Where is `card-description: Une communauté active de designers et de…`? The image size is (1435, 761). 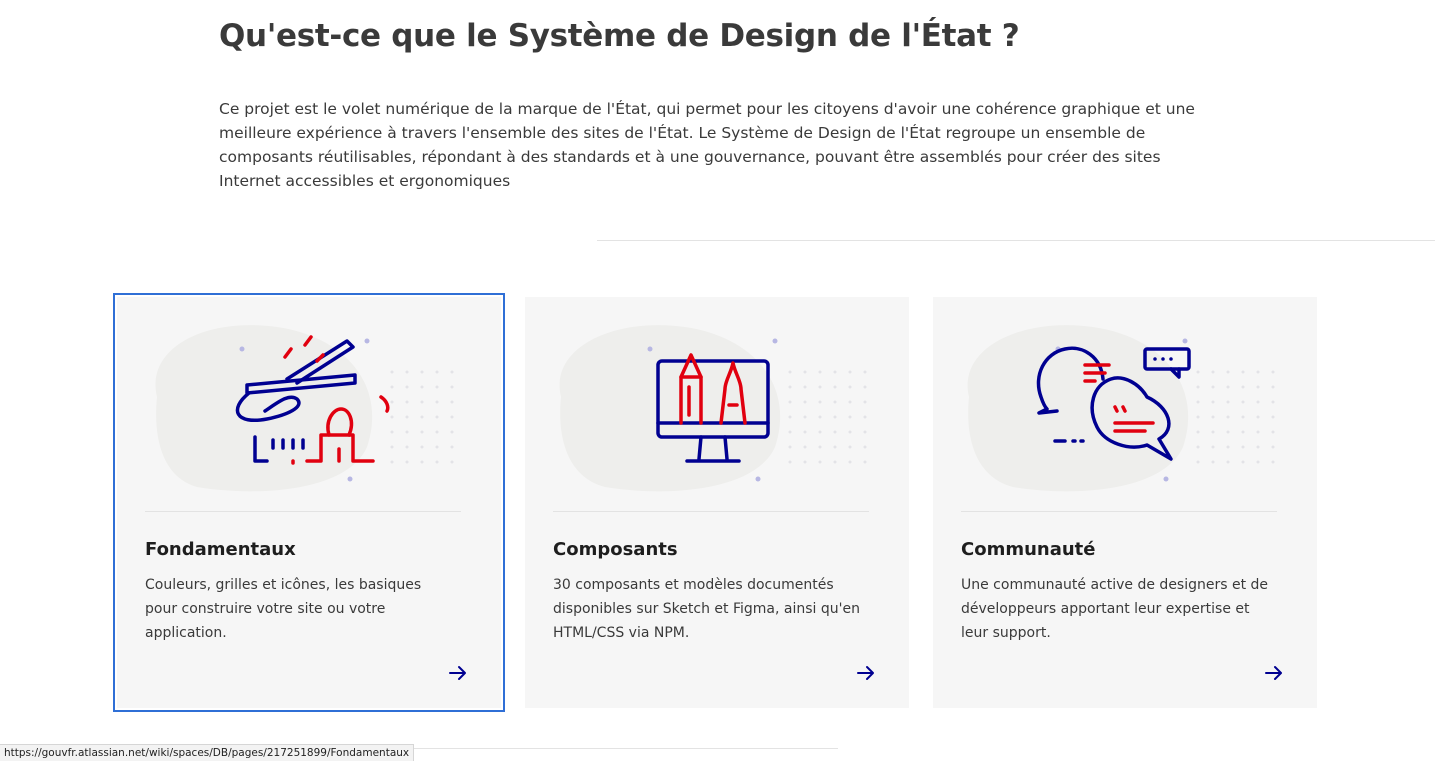 card-description: Une communauté active de designers et de… is located at coordinates (1115, 609).